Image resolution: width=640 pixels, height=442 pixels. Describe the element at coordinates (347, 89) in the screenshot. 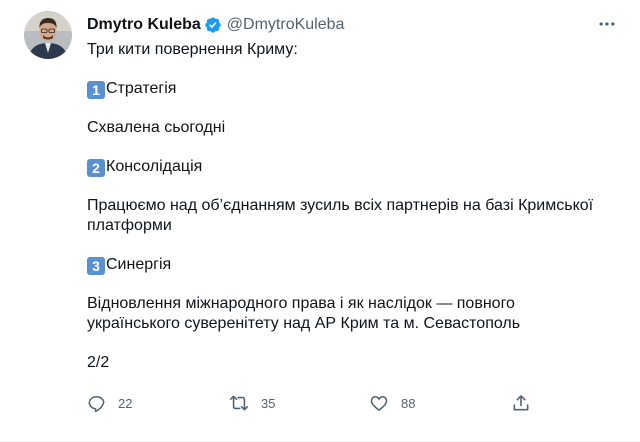

I see `tweet-point-1: 1 Стратегія` at that location.